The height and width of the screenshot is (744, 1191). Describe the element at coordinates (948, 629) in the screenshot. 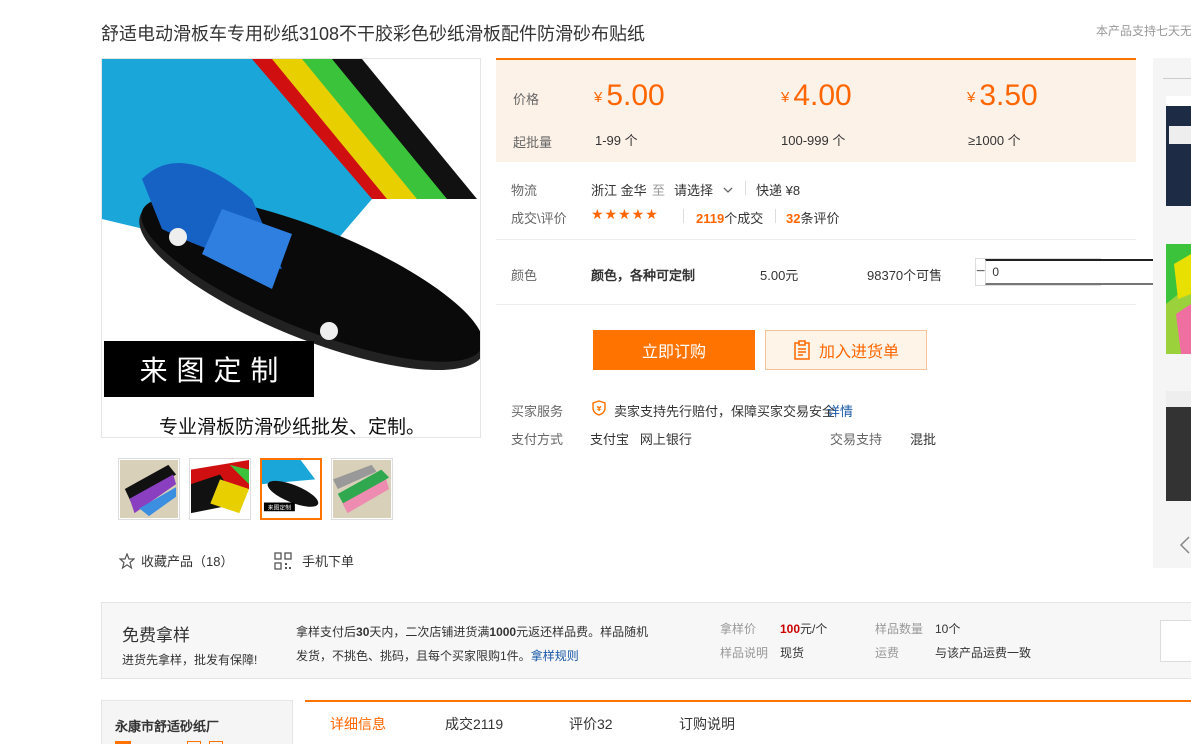

I see `sample-count-value: 10个` at that location.